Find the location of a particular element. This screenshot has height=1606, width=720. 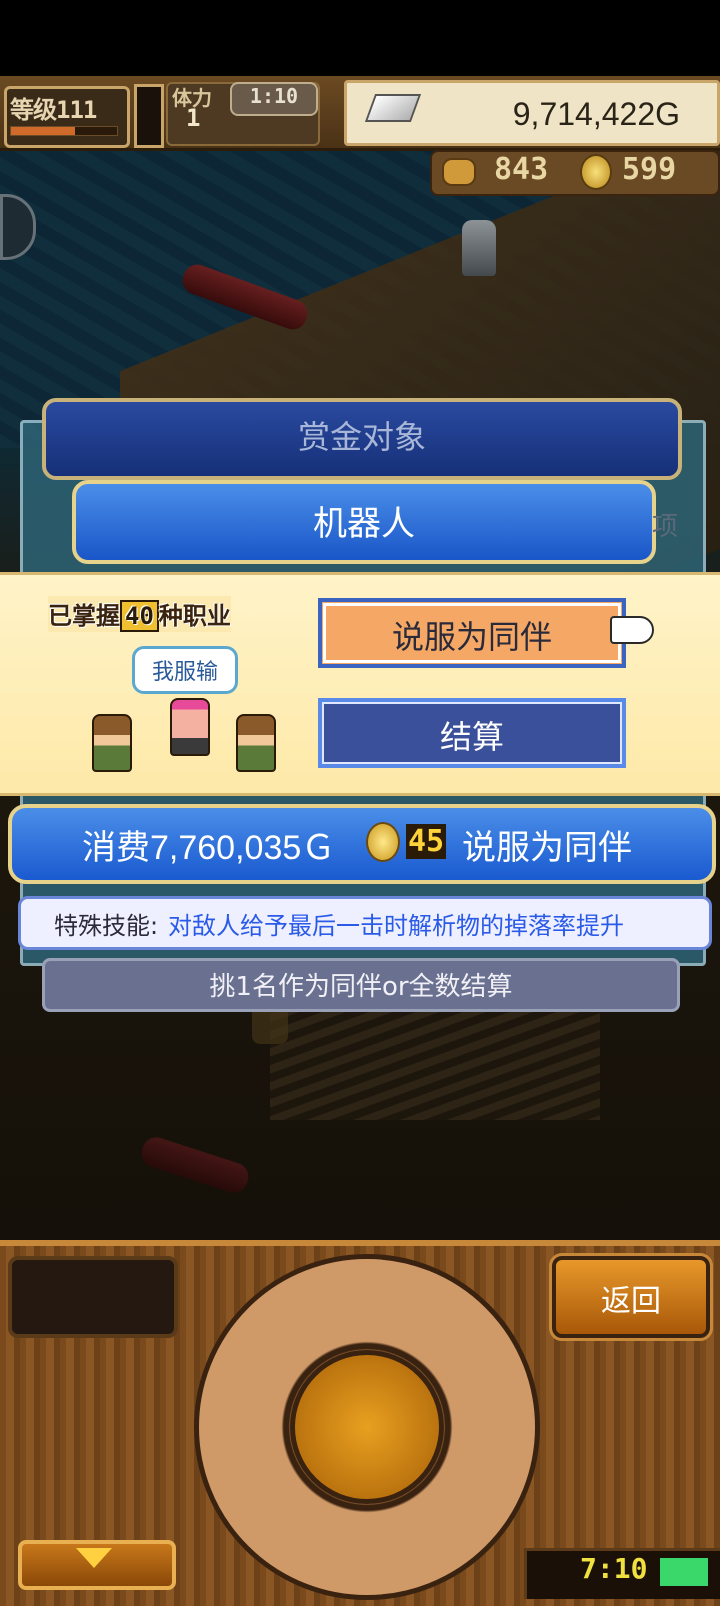

level-label: 等级111 is located at coordinates (53, 110).